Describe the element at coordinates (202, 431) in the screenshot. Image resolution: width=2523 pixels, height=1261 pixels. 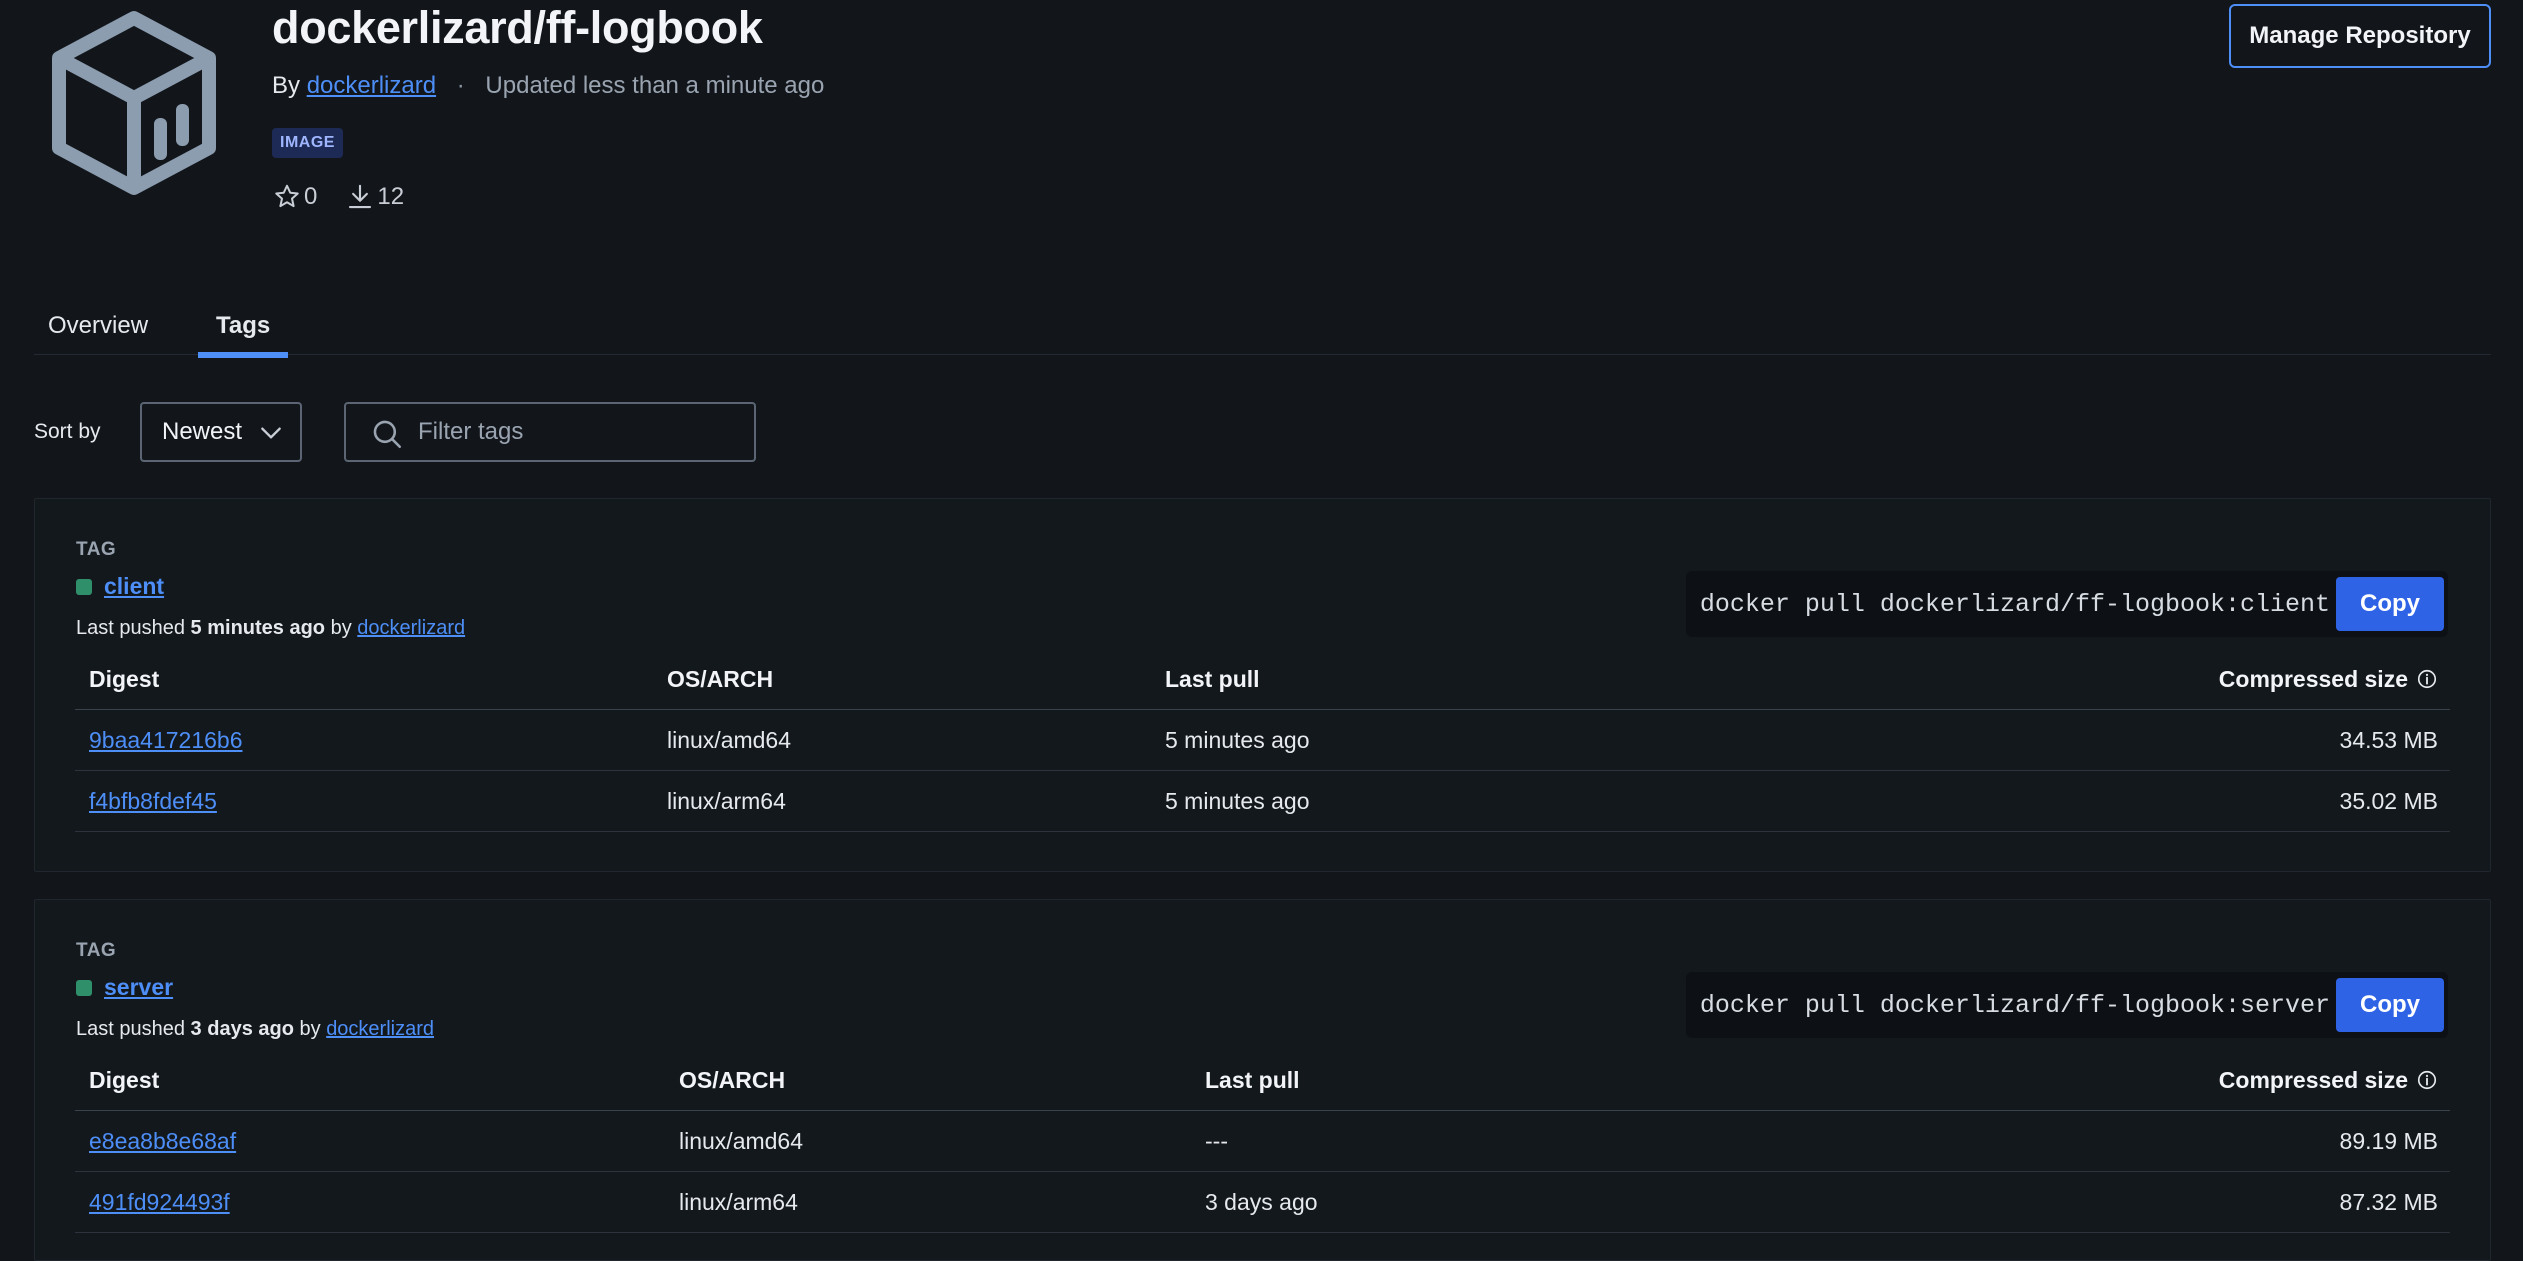
I see `sort-value: Newest` at that location.